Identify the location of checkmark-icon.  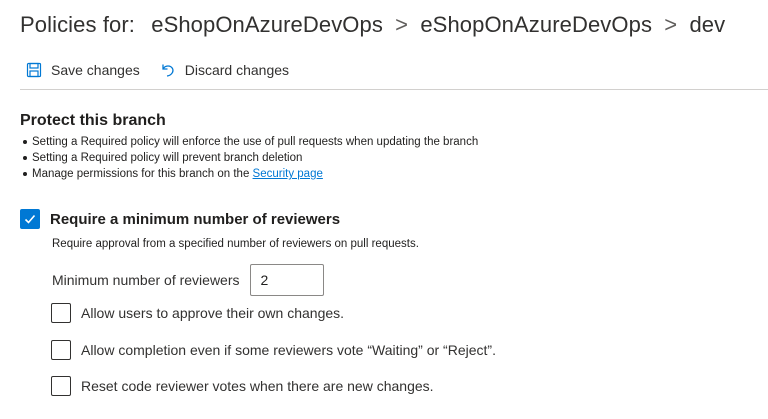
(30, 219).